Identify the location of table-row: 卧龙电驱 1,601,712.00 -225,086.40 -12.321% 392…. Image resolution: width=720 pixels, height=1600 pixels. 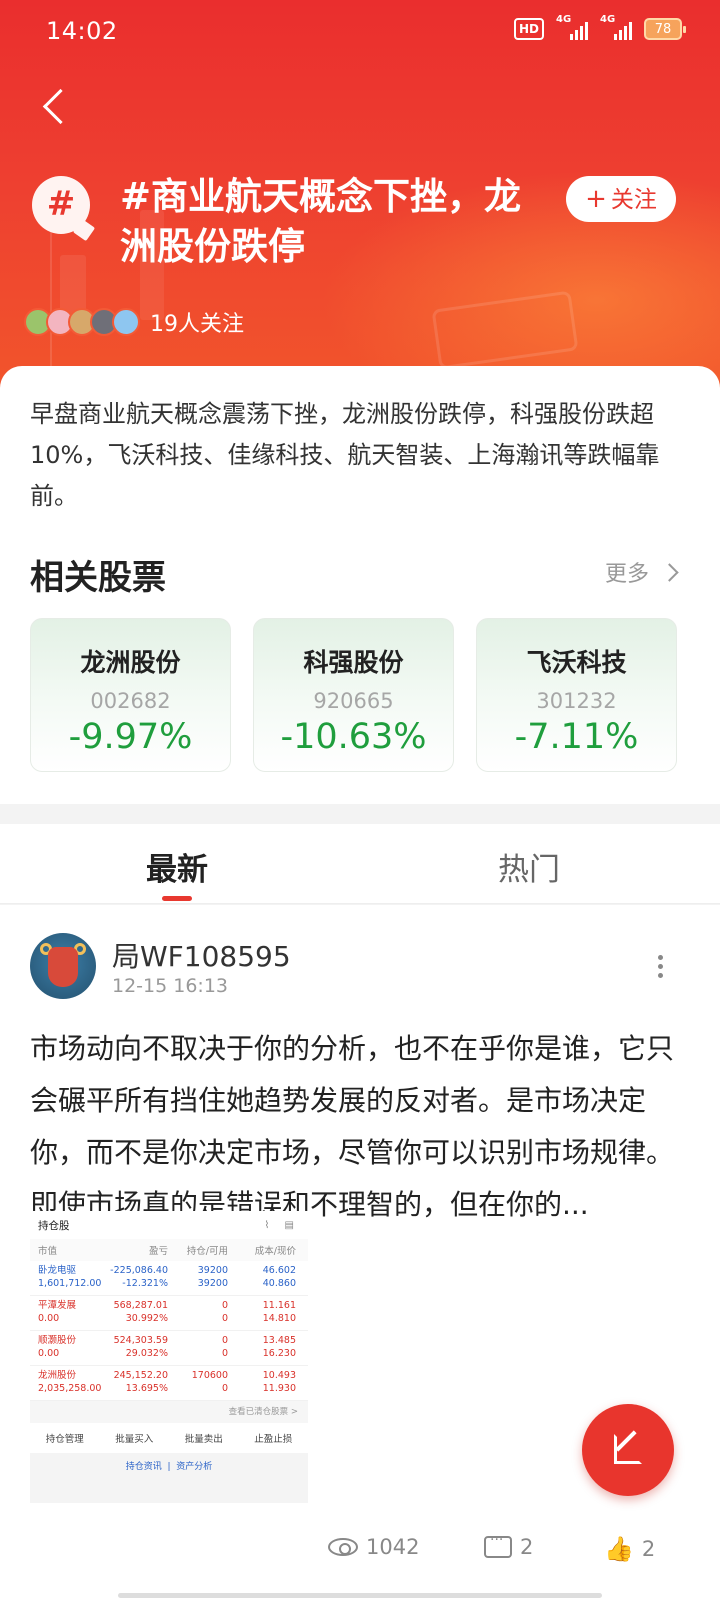
(169, 1278).